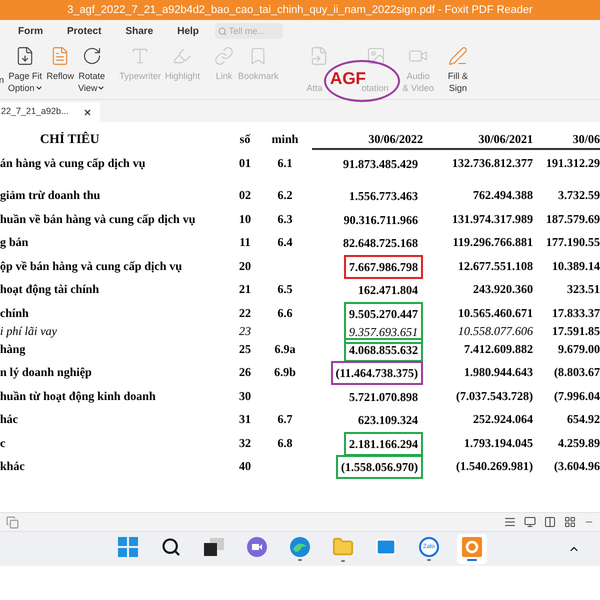 This screenshot has height=600, width=600. I want to click on table-cell-text: 6.3, so click(285, 219).